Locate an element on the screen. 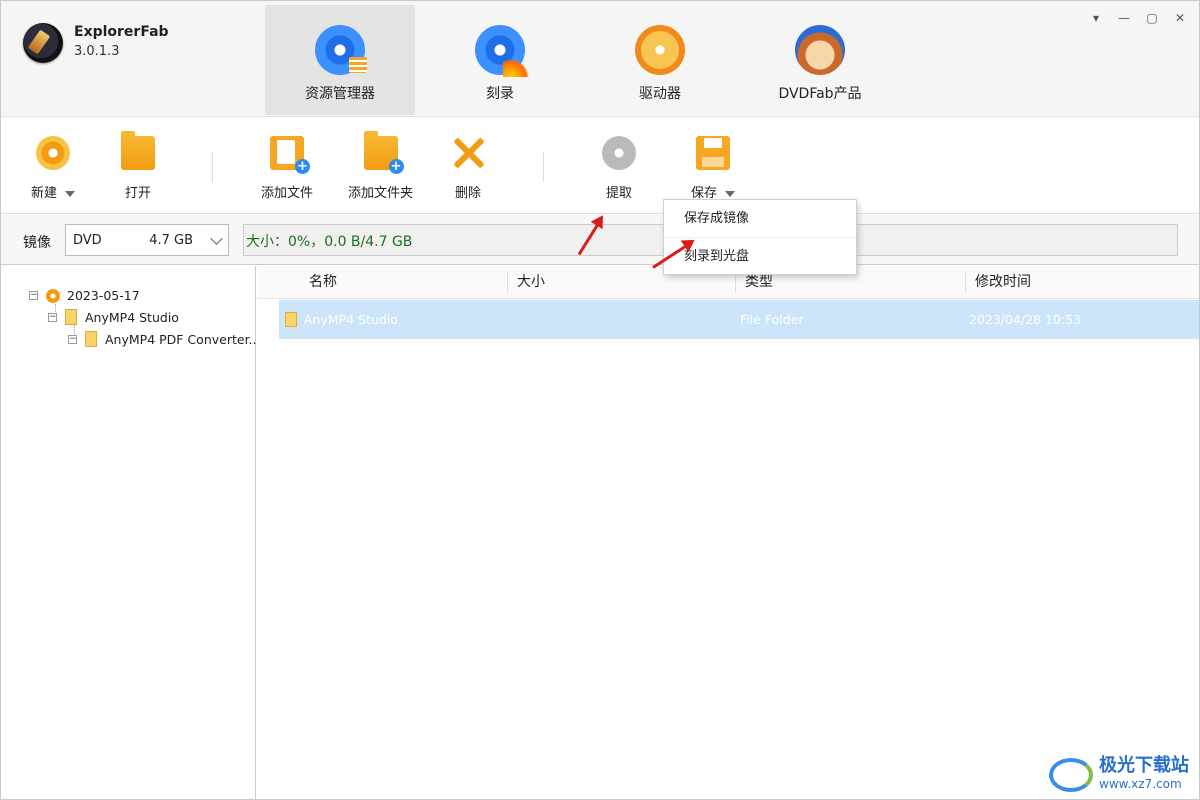 The width and height of the screenshot is (1200, 800). disc-icon is located at coordinates (53, 295).